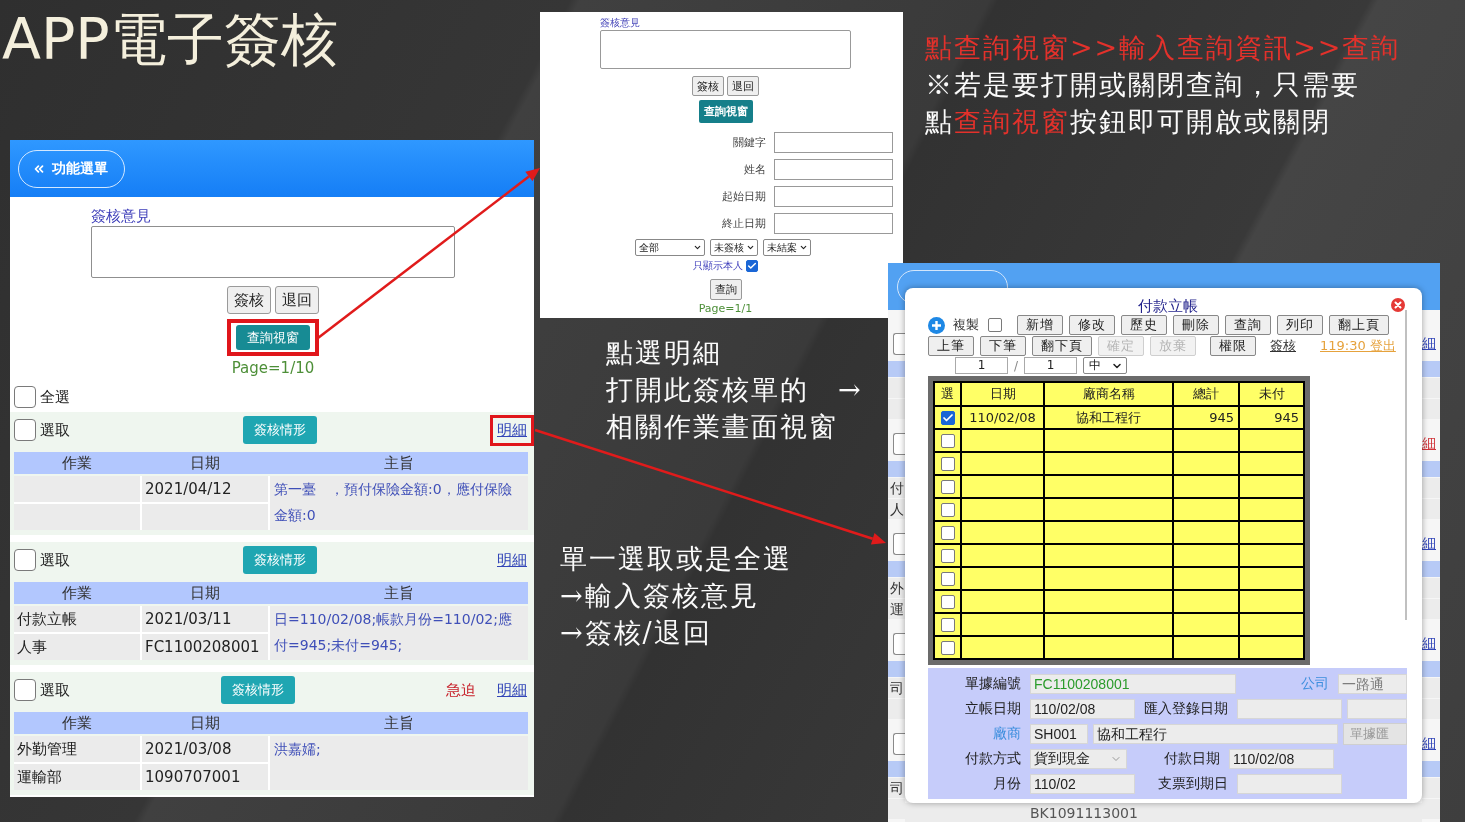  What do you see at coordinates (620, 23) in the screenshot?
I see `opinion-label: 簽核意見` at bounding box center [620, 23].